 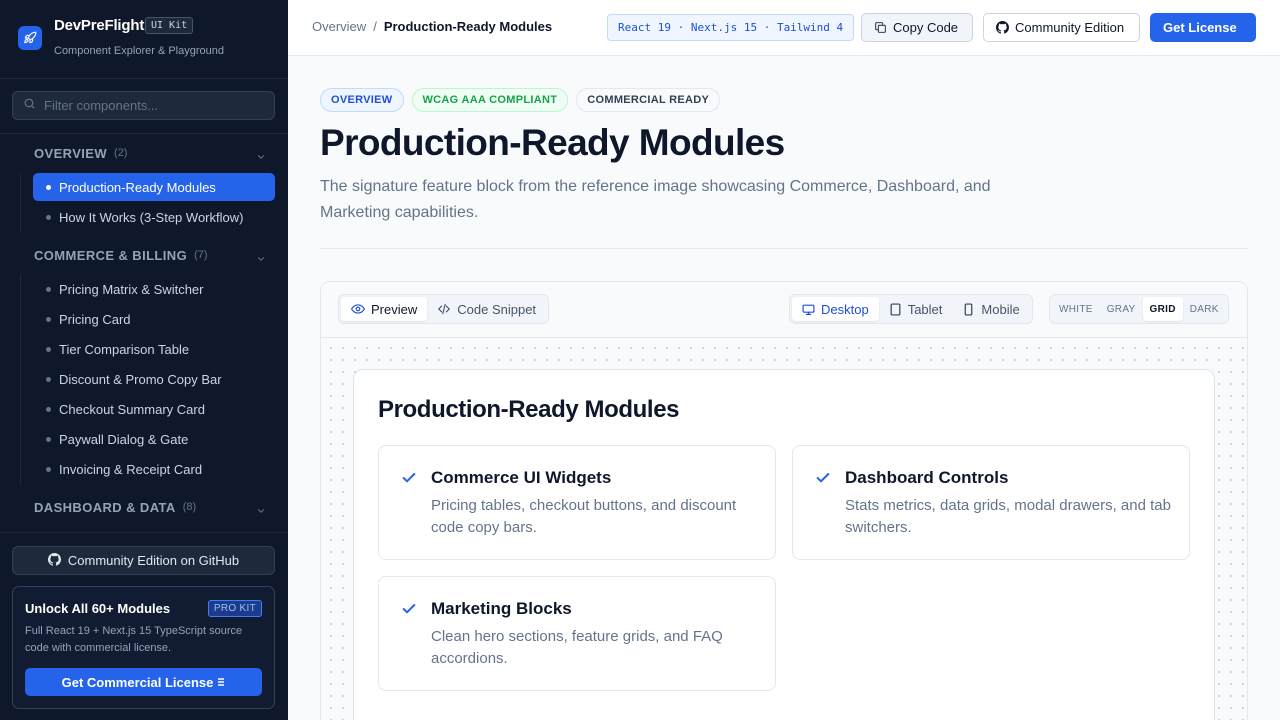 What do you see at coordinates (648, 100) in the screenshot?
I see `tag-commercial: COMMERCIAL READY` at bounding box center [648, 100].